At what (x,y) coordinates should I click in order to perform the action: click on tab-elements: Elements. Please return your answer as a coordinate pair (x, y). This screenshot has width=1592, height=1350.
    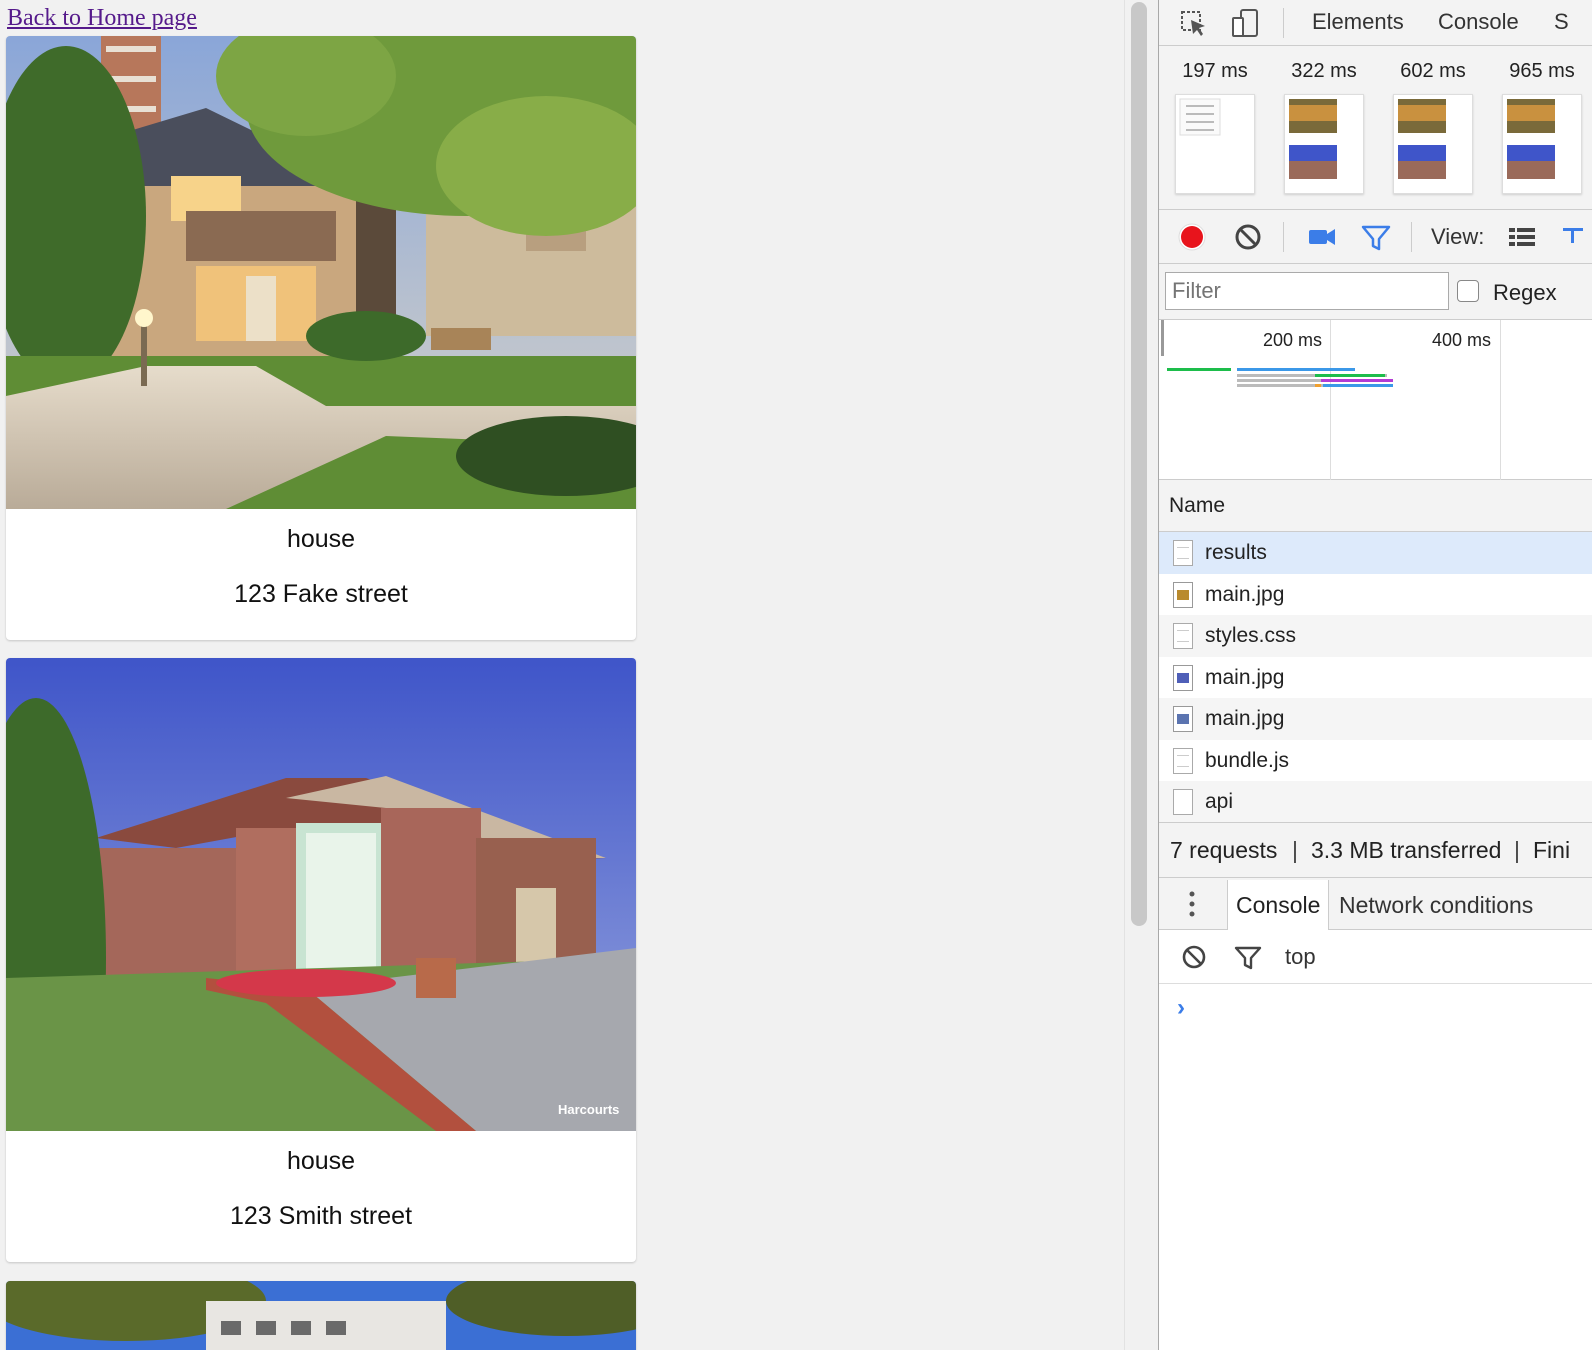
    Looking at the image, I should click on (1358, 22).